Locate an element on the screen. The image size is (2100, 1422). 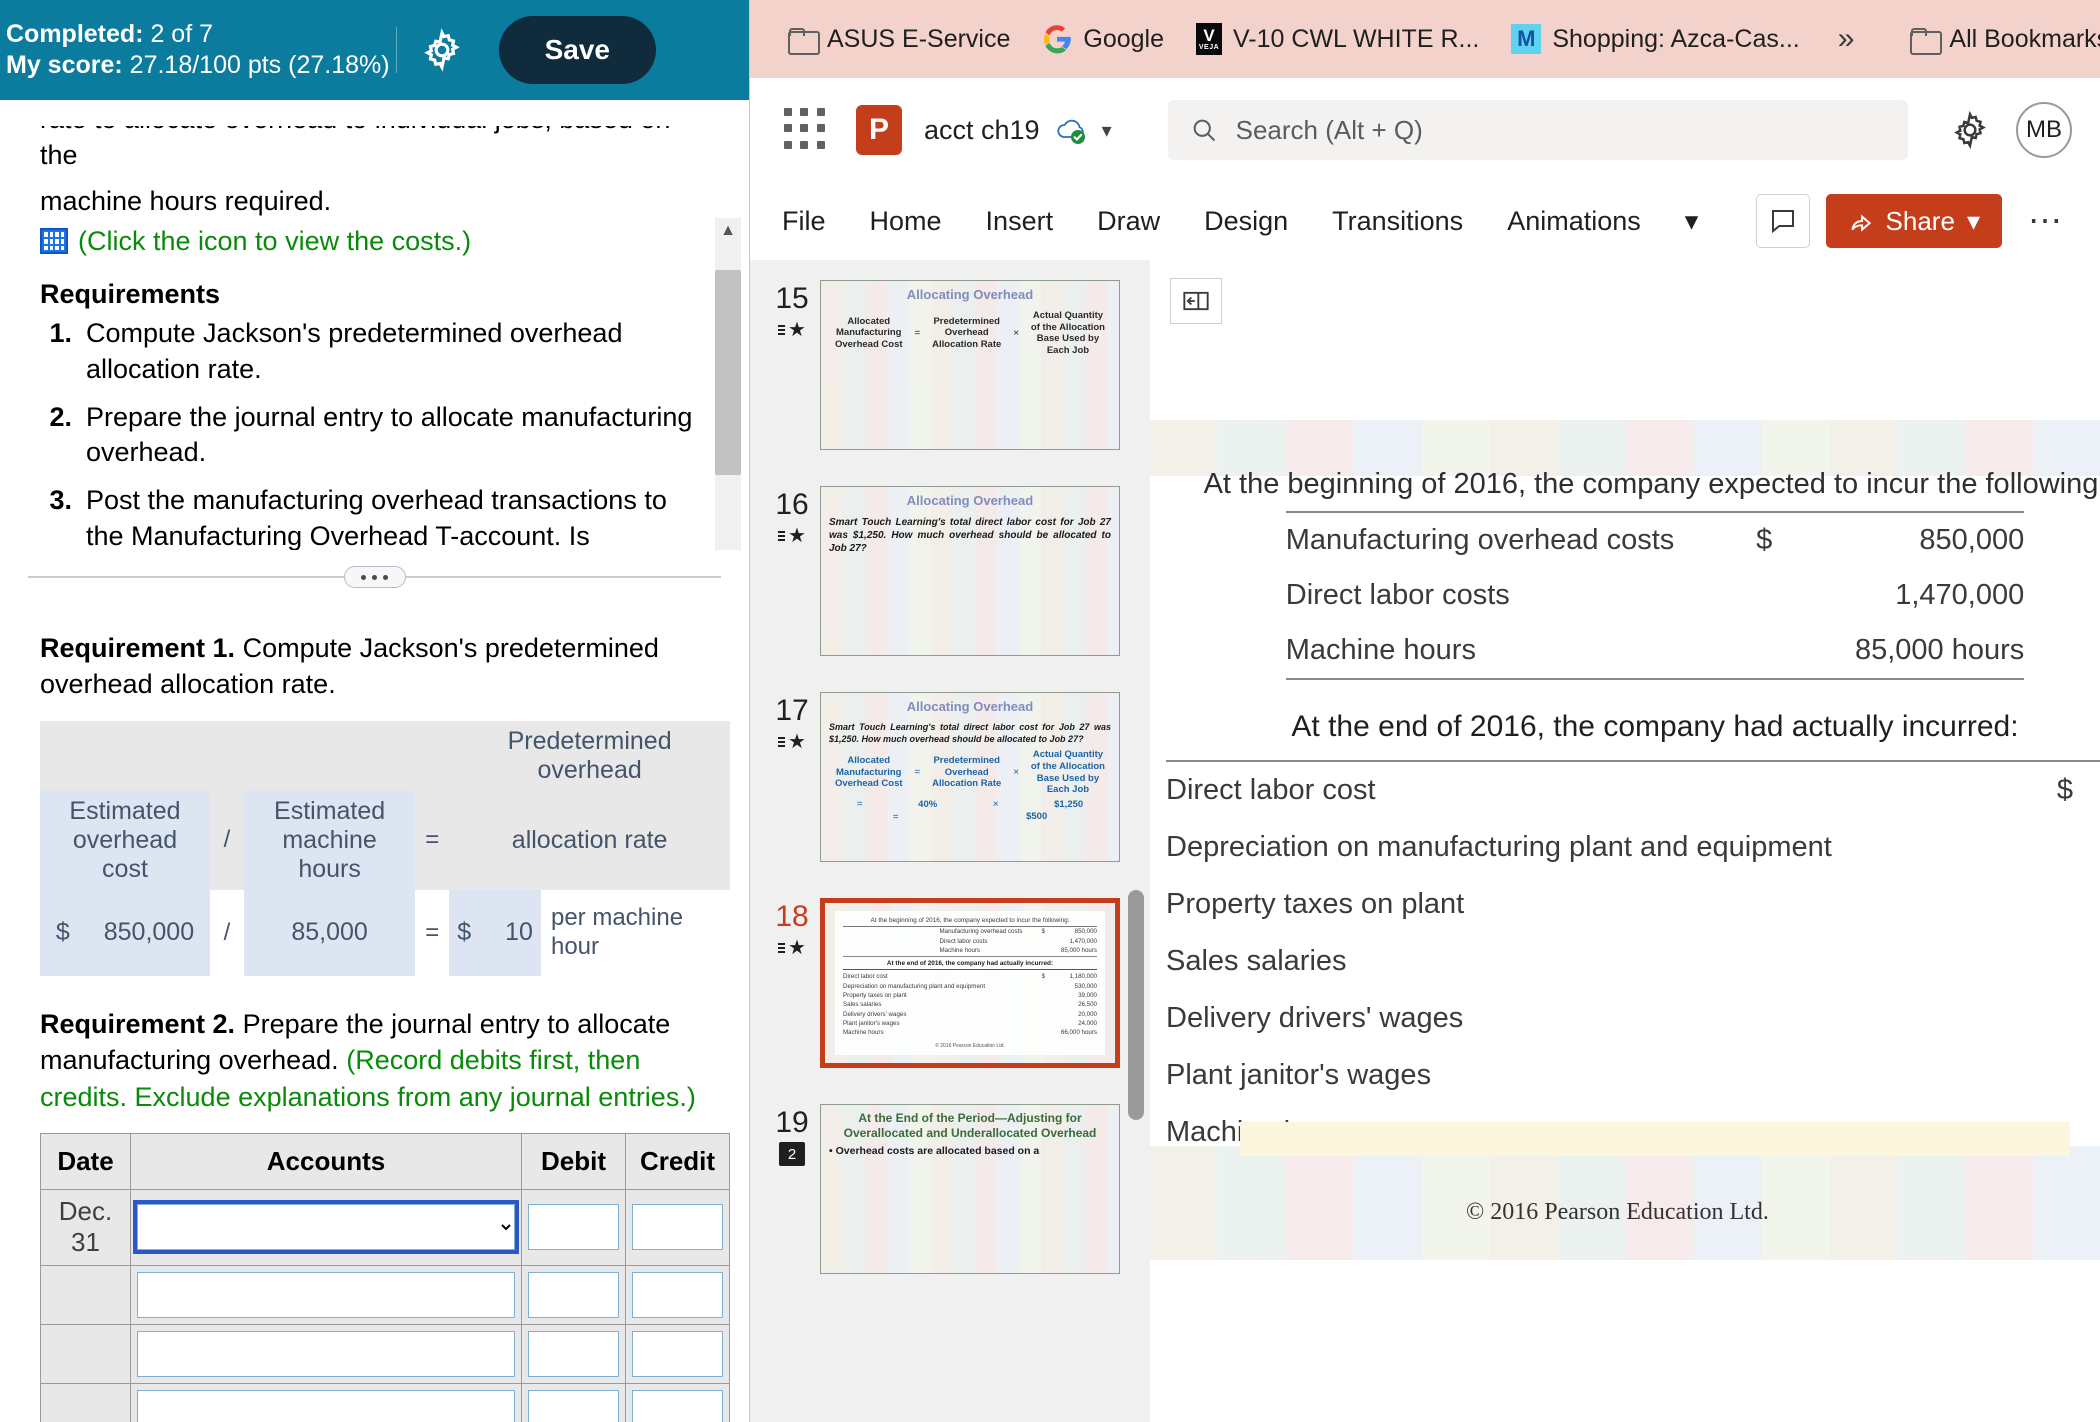
score-value: 27.18/100 pts (27.18%) is located at coordinates (259, 65).